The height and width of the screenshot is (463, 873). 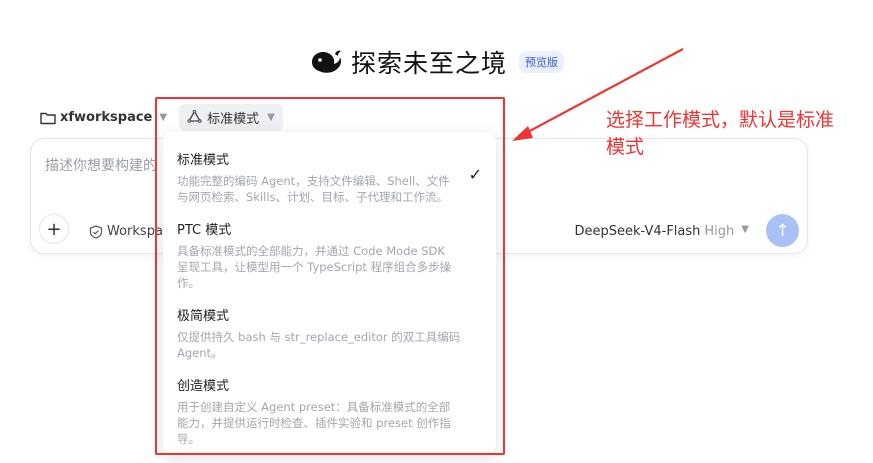 What do you see at coordinates (598, 94) in the screenshot?
I see `annotation-arrow-icon` at bounding box center [598, 94].